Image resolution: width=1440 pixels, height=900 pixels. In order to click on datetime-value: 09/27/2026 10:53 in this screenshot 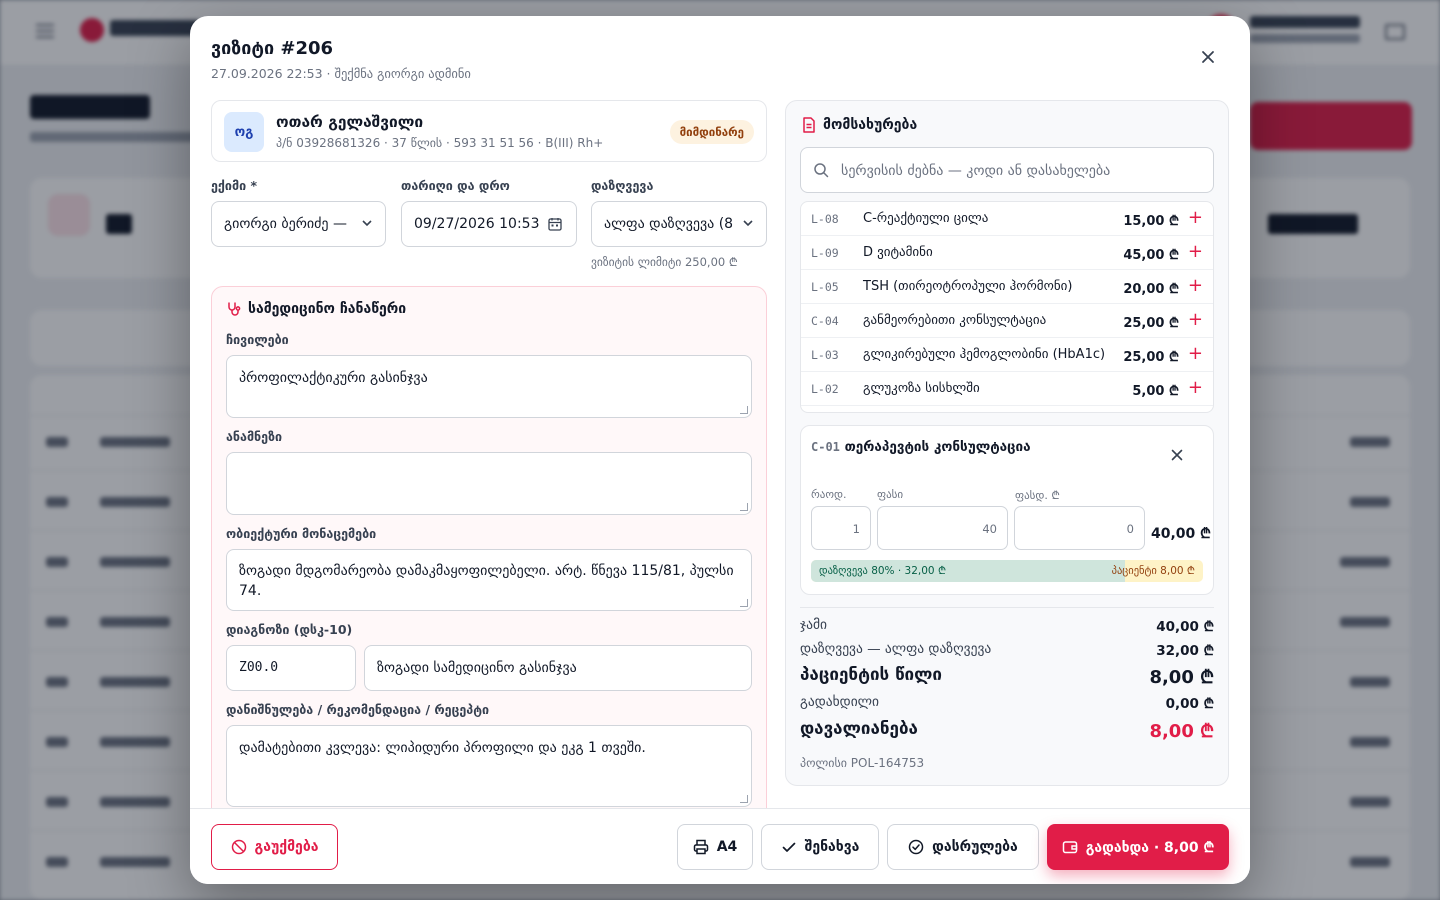, I will do `click(477, 224)`.